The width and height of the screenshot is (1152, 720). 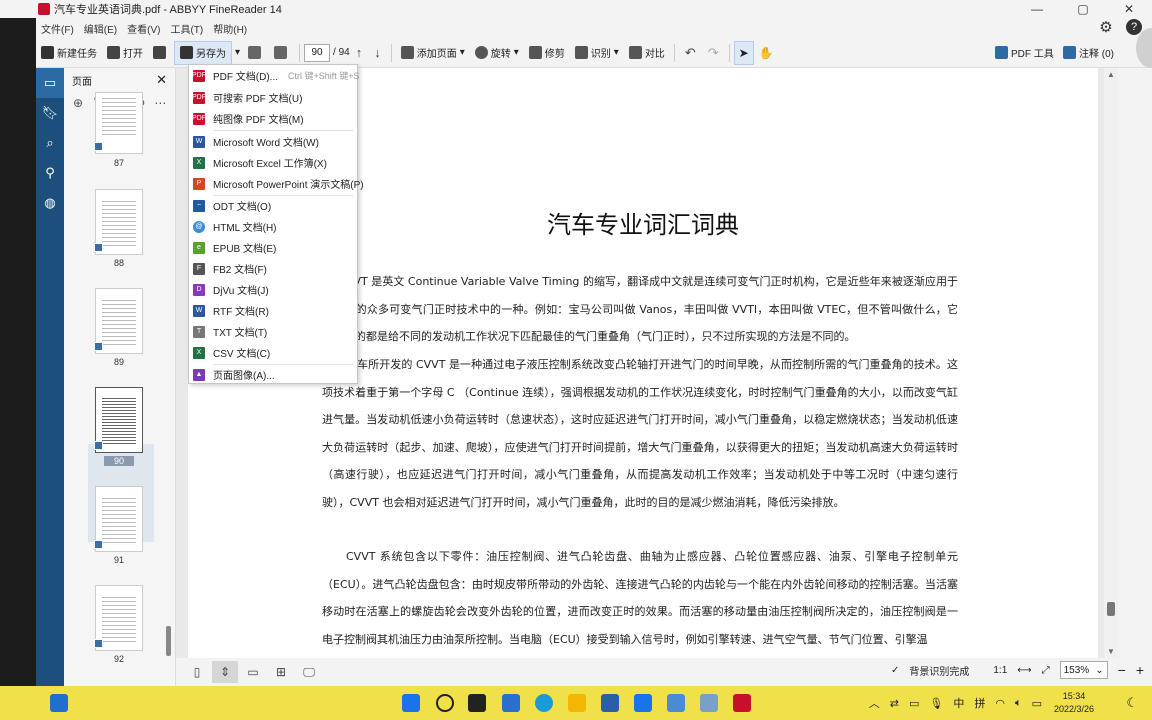 What do you see at coordinates (168, 641) in the screenshot?
I see `pages-panel-scrollbar` at bounding box center [168, 641].